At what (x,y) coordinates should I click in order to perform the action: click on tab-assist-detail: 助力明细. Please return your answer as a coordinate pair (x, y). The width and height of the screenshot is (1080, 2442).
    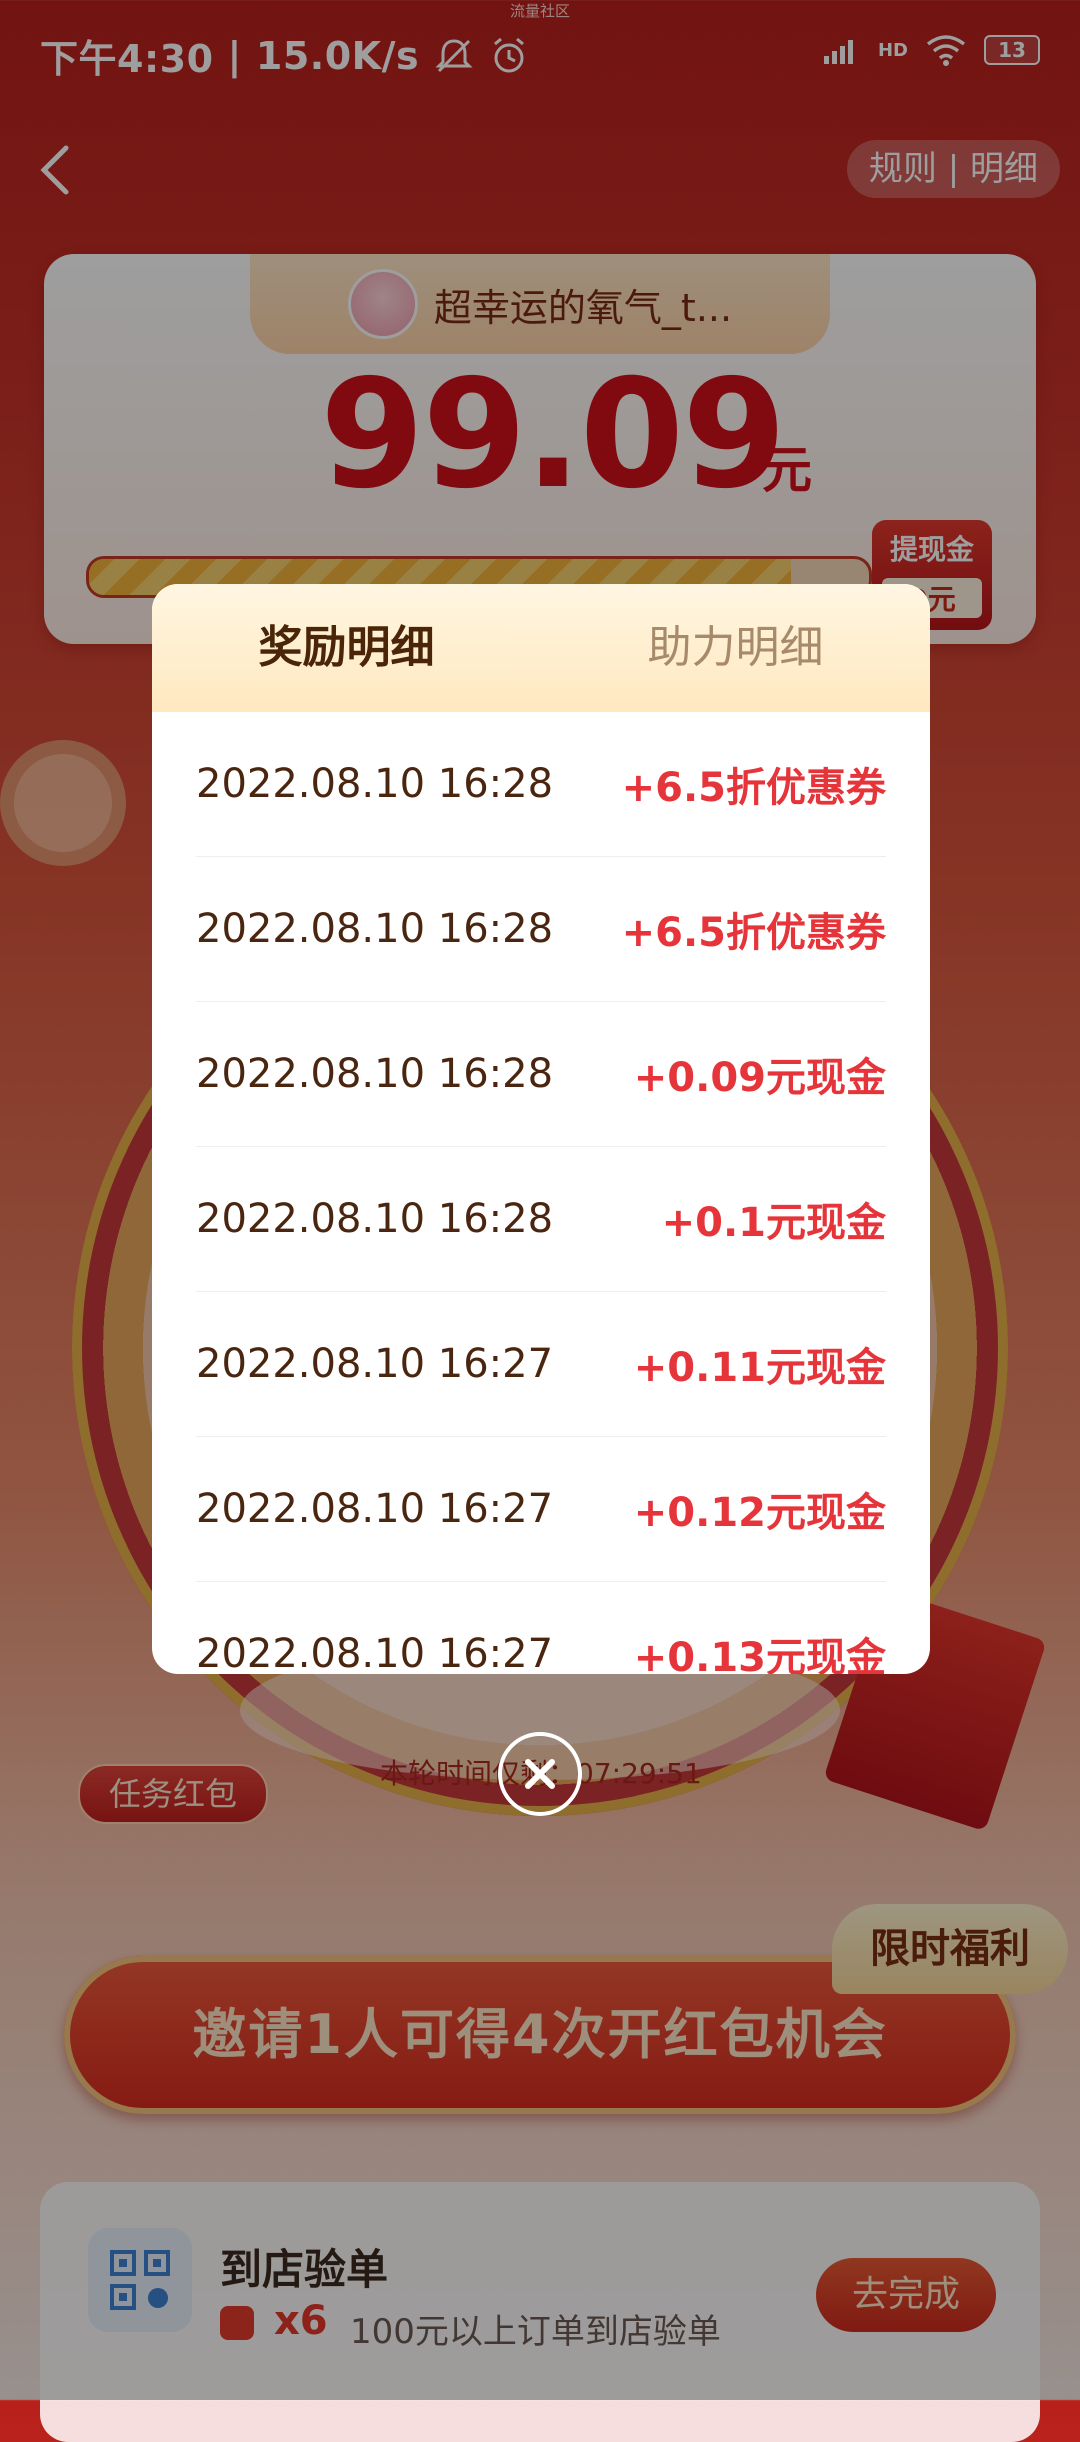
    Looking at the image, I should click on (735, 648).